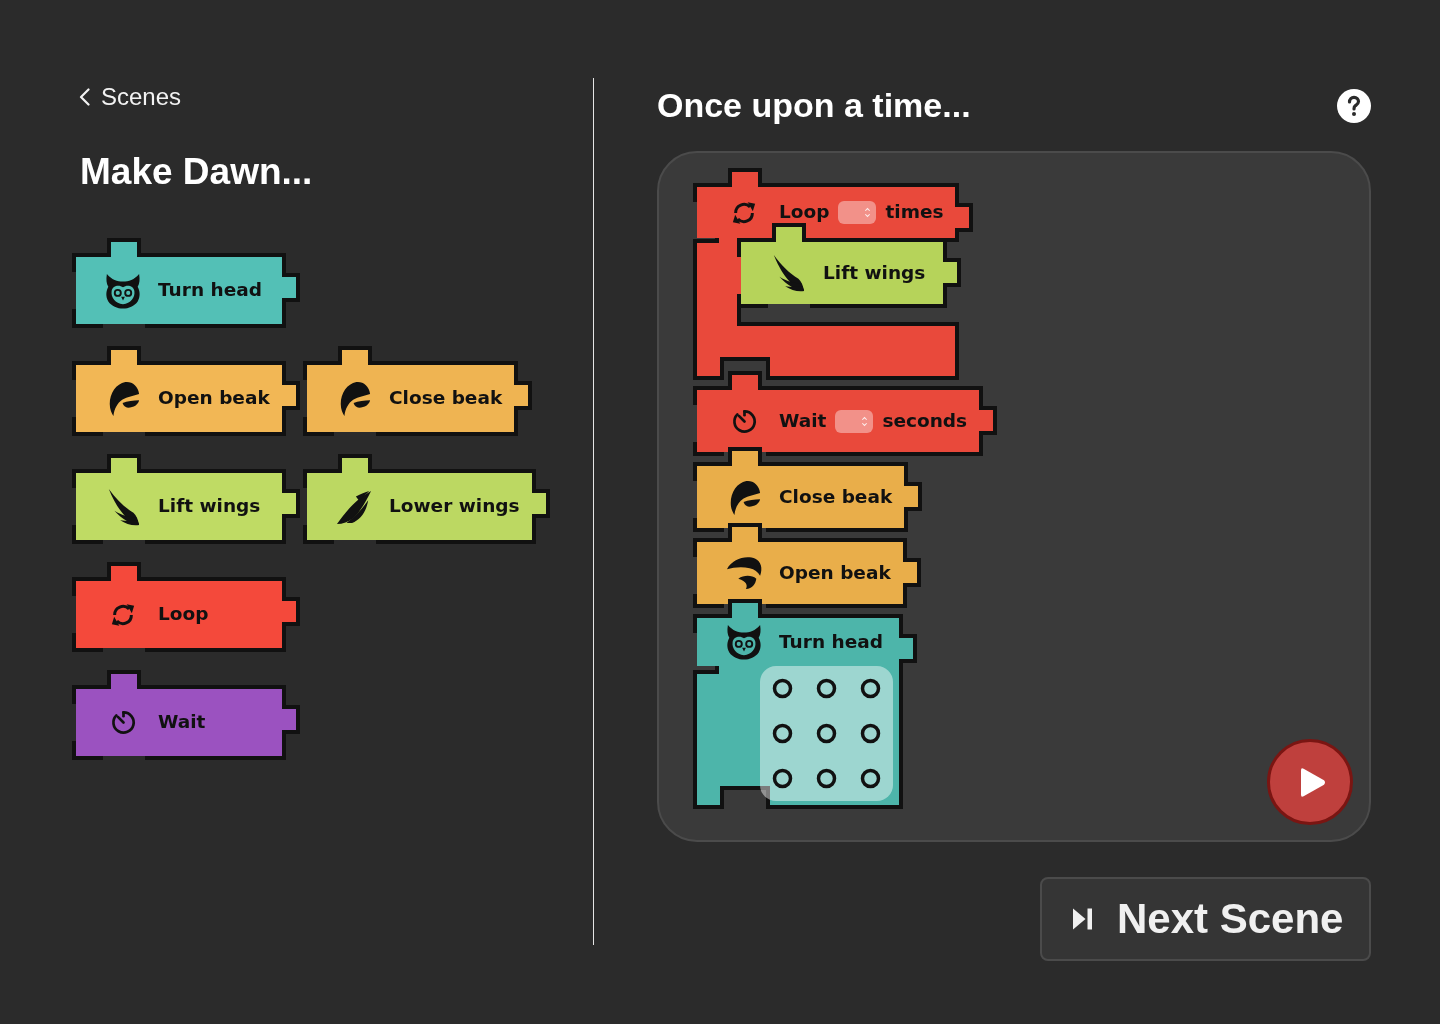 This screenshot has height=1024, width=1440. Describe the element at coordinates (426, 499) in the screenshot. I see `code-block: Lower wings` at that location.